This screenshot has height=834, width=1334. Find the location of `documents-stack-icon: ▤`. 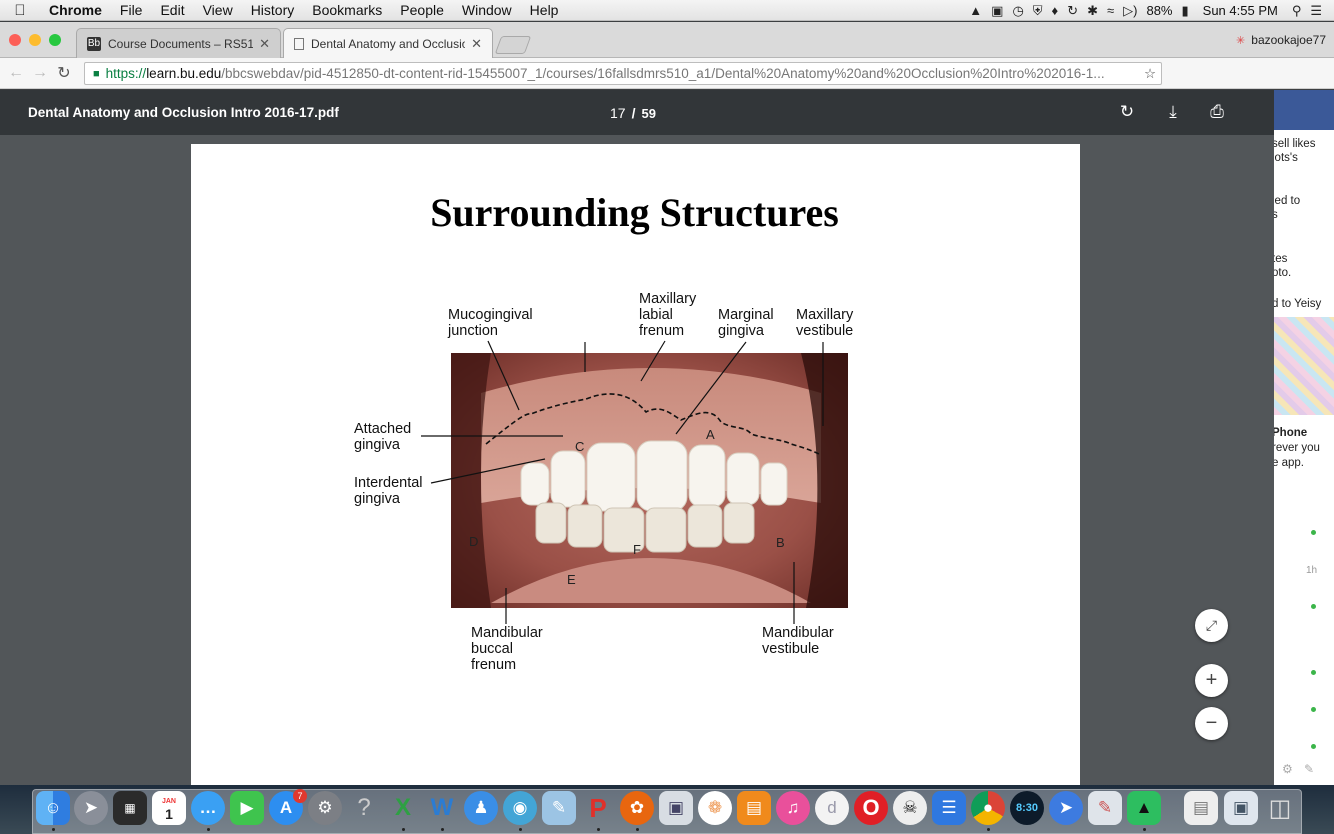

documents-stack-icon: ▤ is located at coordinates (1201, 808).